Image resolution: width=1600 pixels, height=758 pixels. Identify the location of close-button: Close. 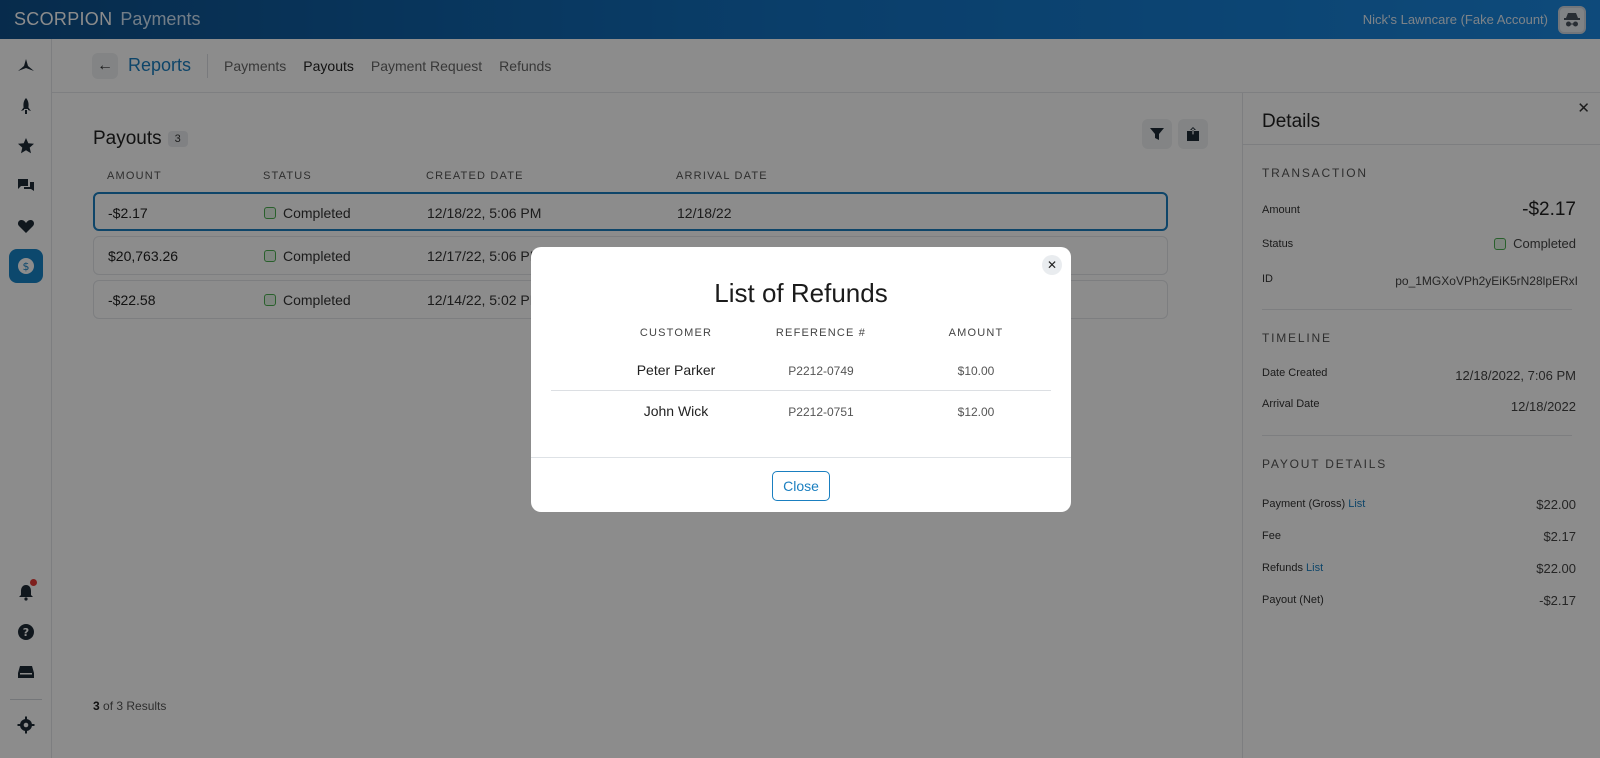
(801, 486).